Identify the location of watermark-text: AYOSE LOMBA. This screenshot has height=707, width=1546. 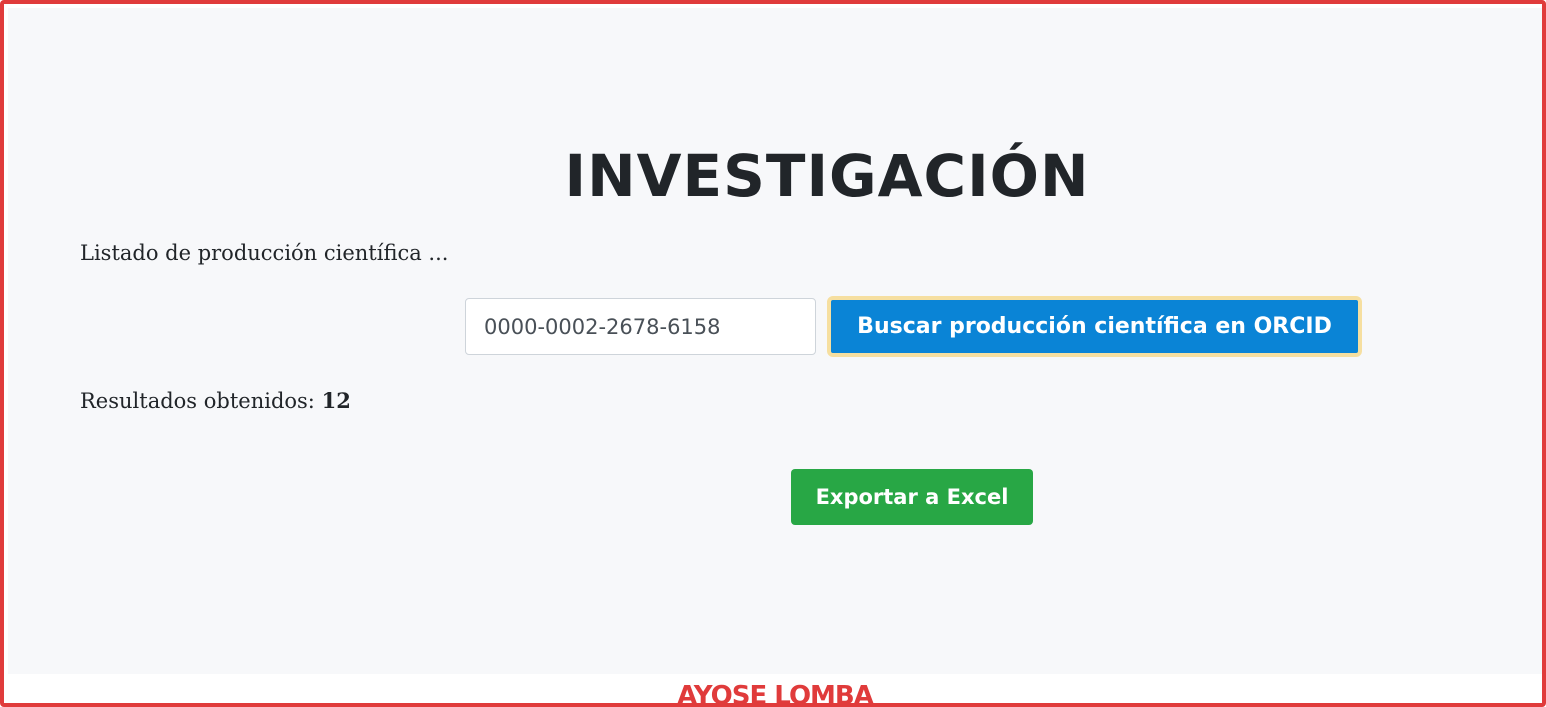
(775, 694).